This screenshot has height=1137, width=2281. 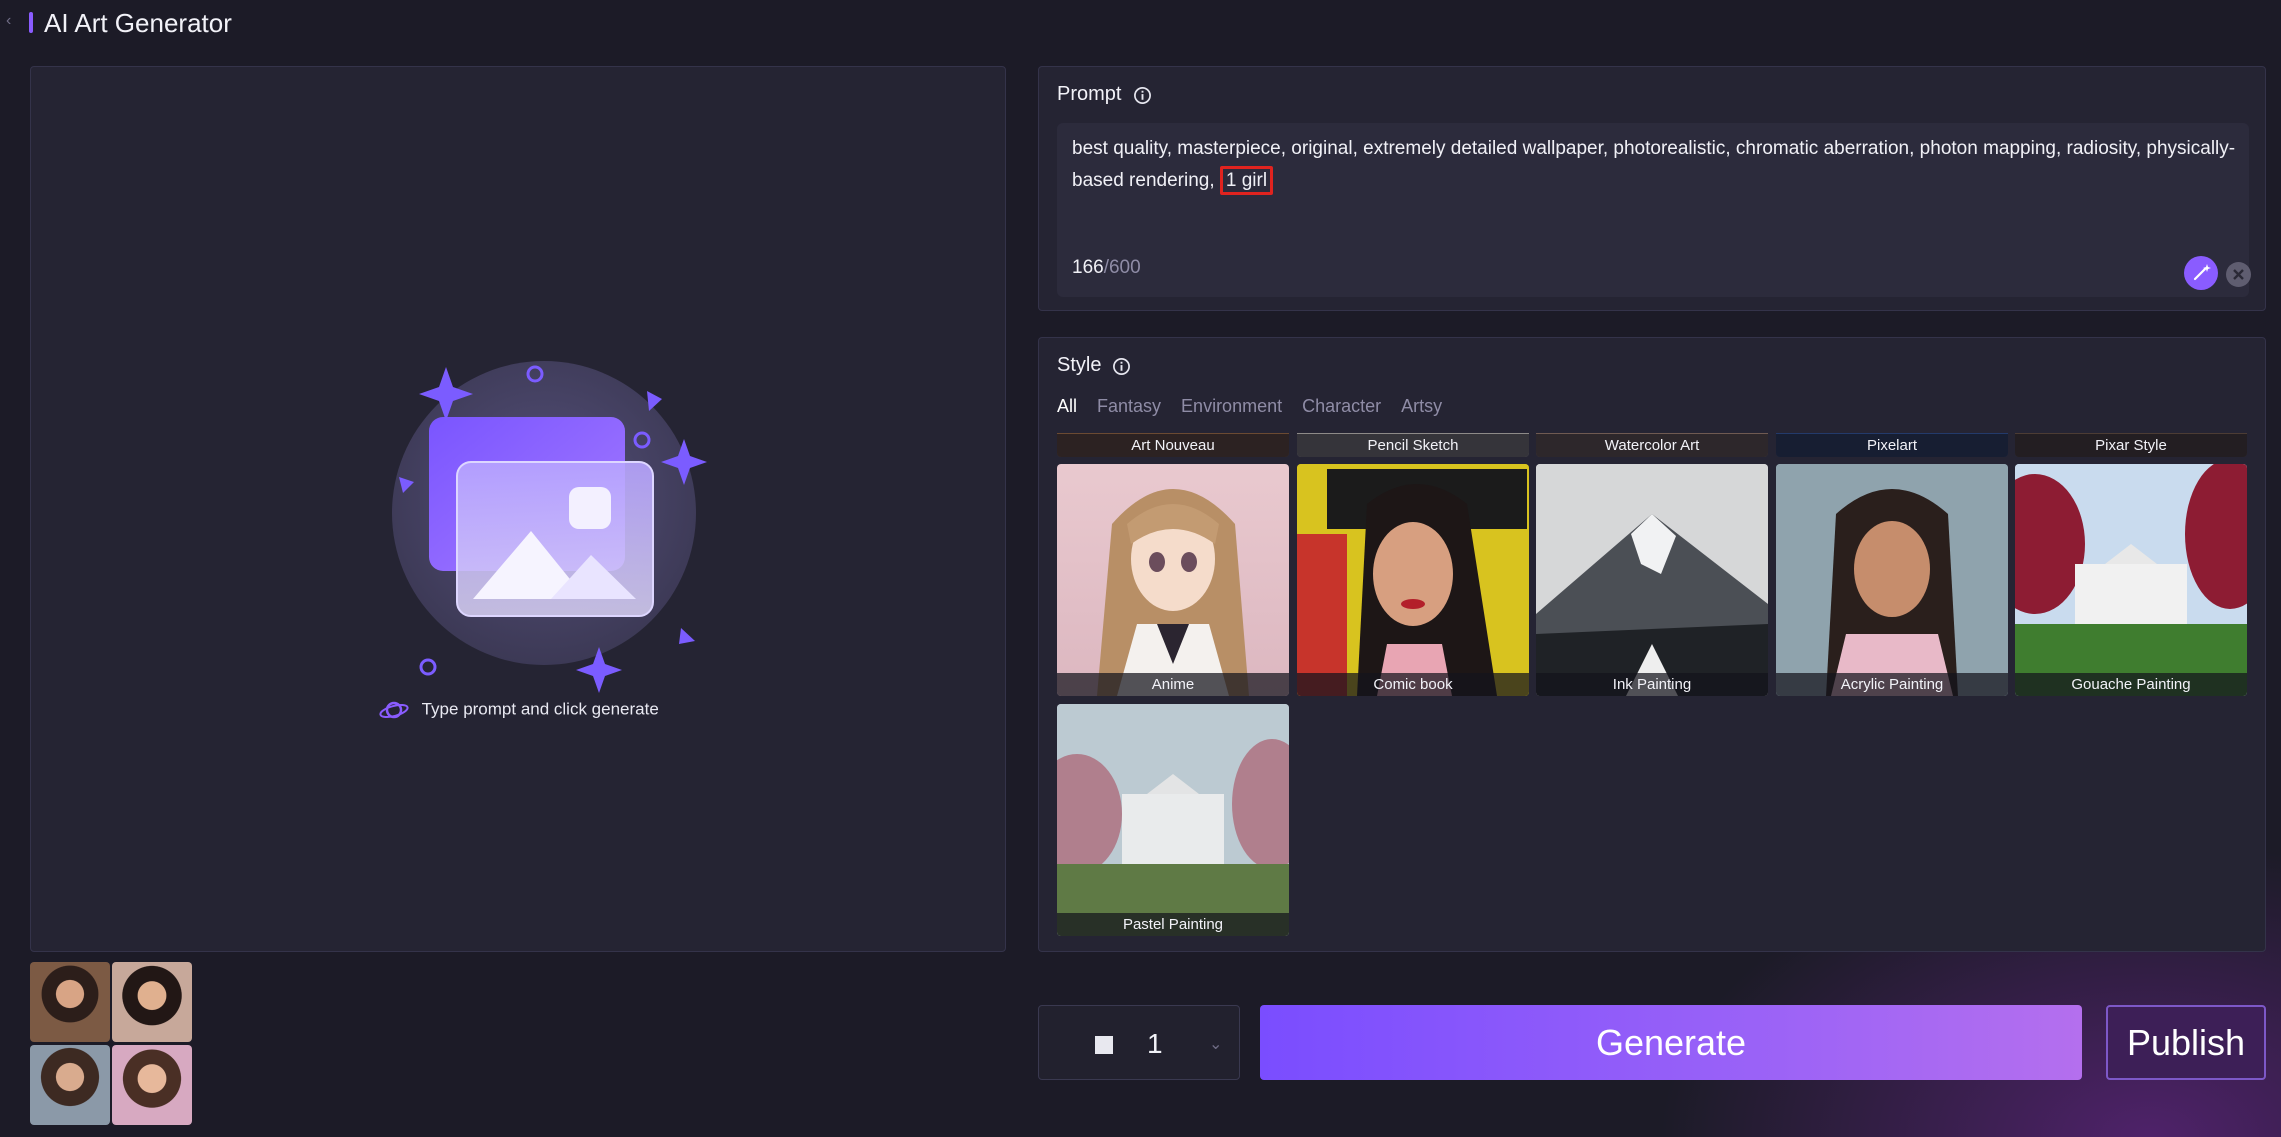 I want to click on style-tile-label: Art Nouveau, so click(x=1173, y=445).